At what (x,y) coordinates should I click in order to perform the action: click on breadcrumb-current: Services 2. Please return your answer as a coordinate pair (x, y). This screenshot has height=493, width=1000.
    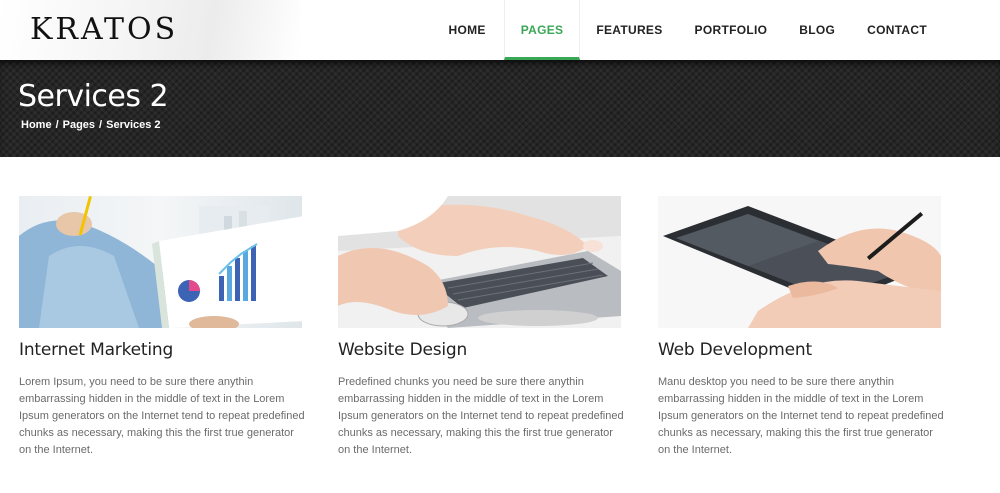
    Looking at the image, I should click on (133, 125).